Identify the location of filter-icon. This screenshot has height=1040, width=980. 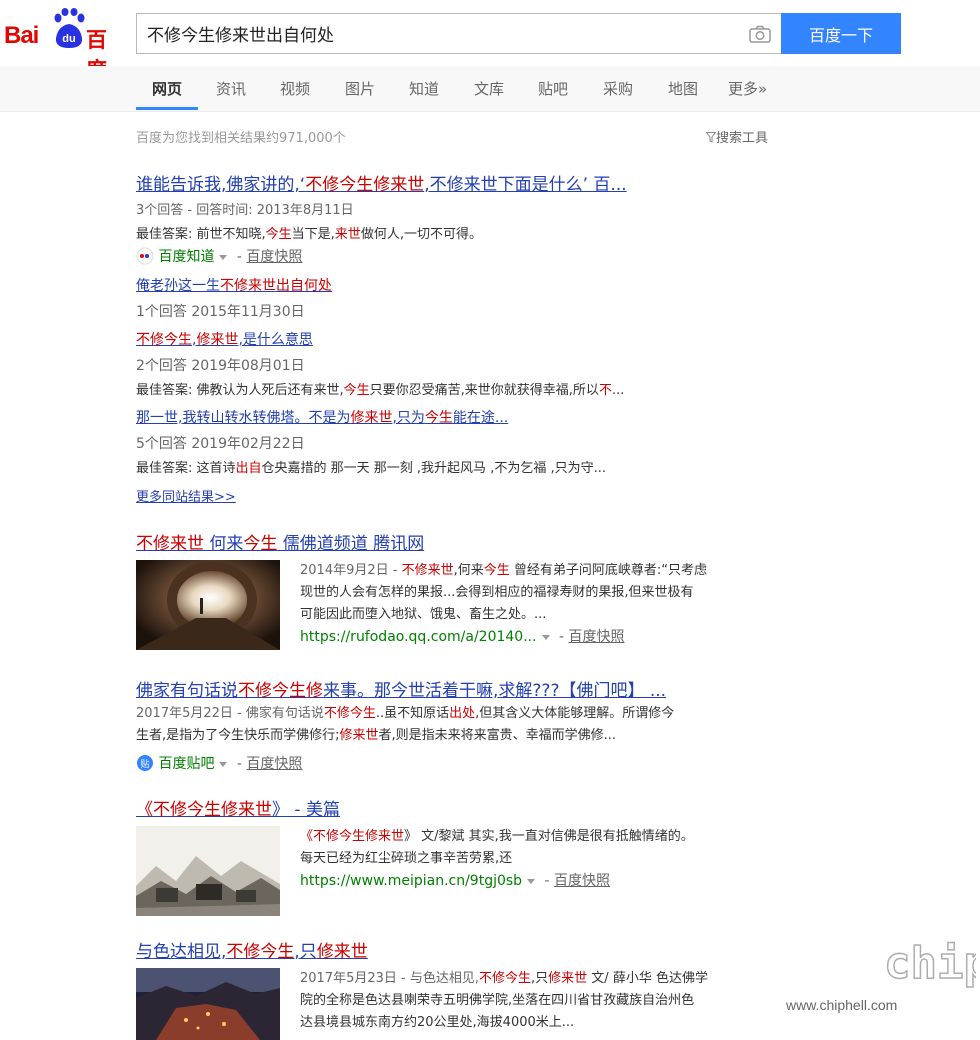
(711, 137).